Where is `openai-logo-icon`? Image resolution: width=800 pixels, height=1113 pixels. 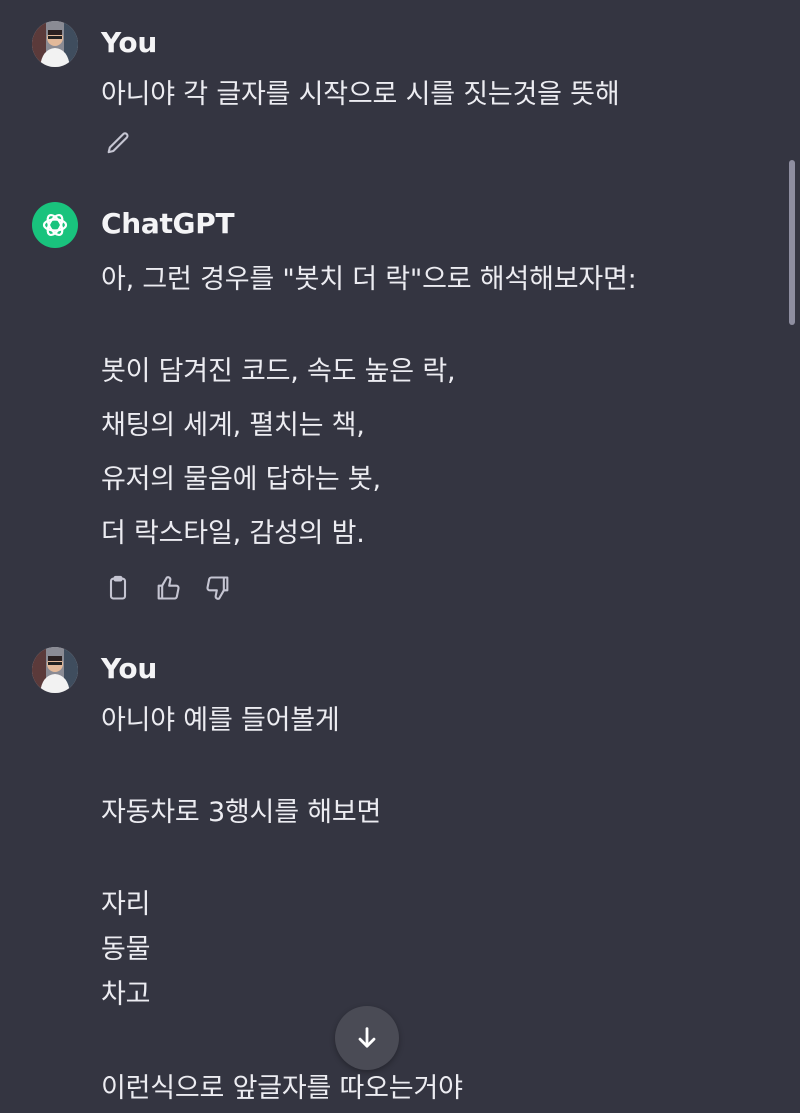 openai-logo-icon is located at coordinates (55, 225).